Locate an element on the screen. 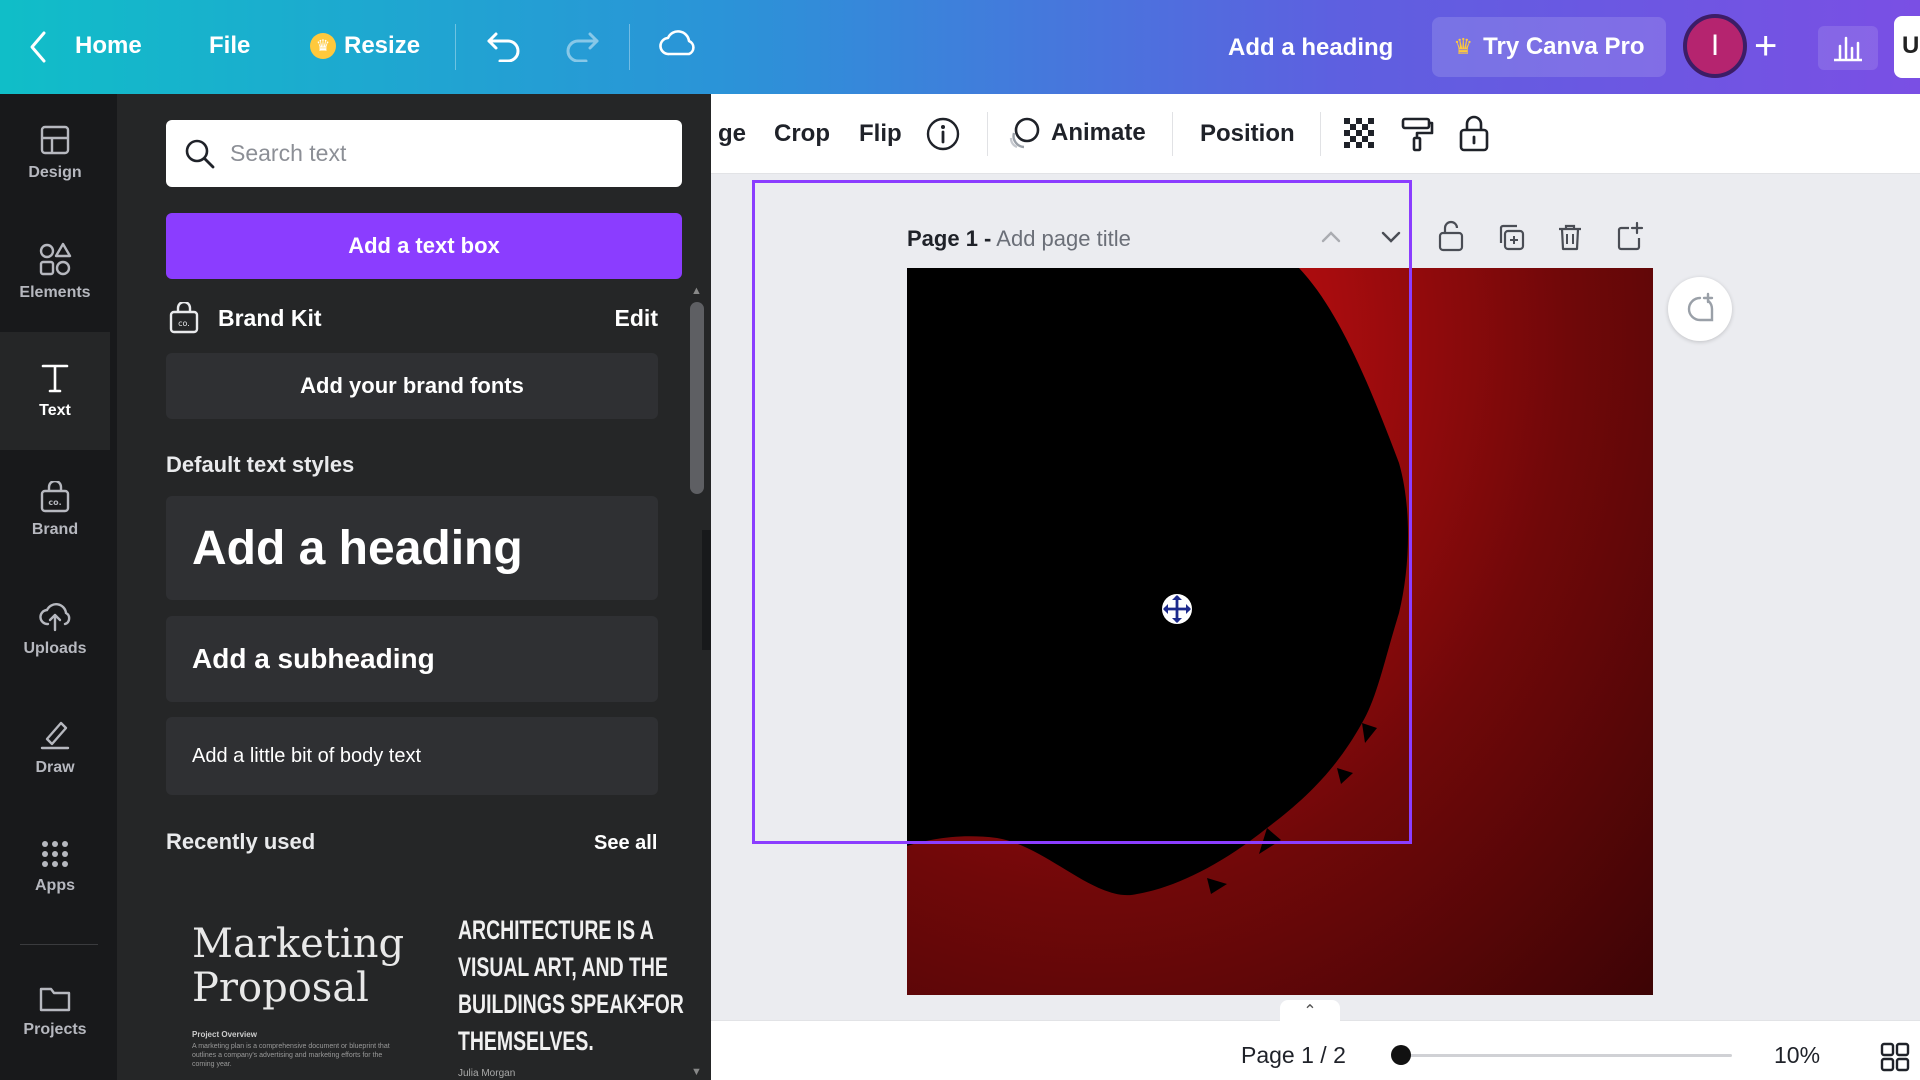 The width and height of the screenshot is (1920, 1080). brand-kit-label: Brand Kit is located at coordinates (270, 317).